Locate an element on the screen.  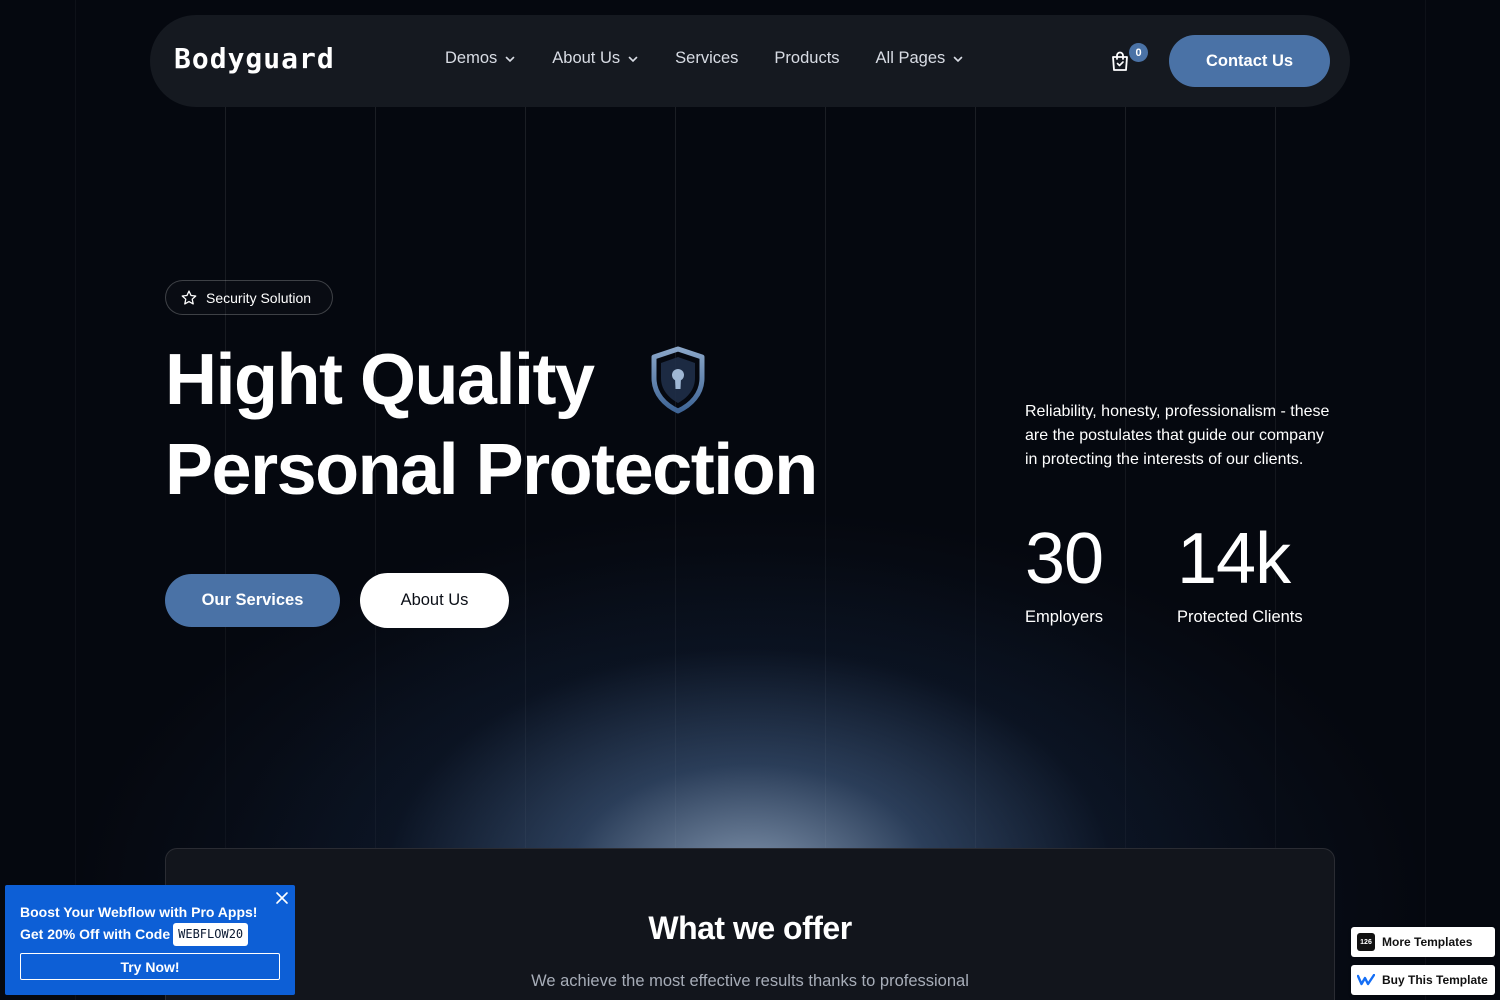
brand-logo: Bodyguard is located at coordinates (254, 58).